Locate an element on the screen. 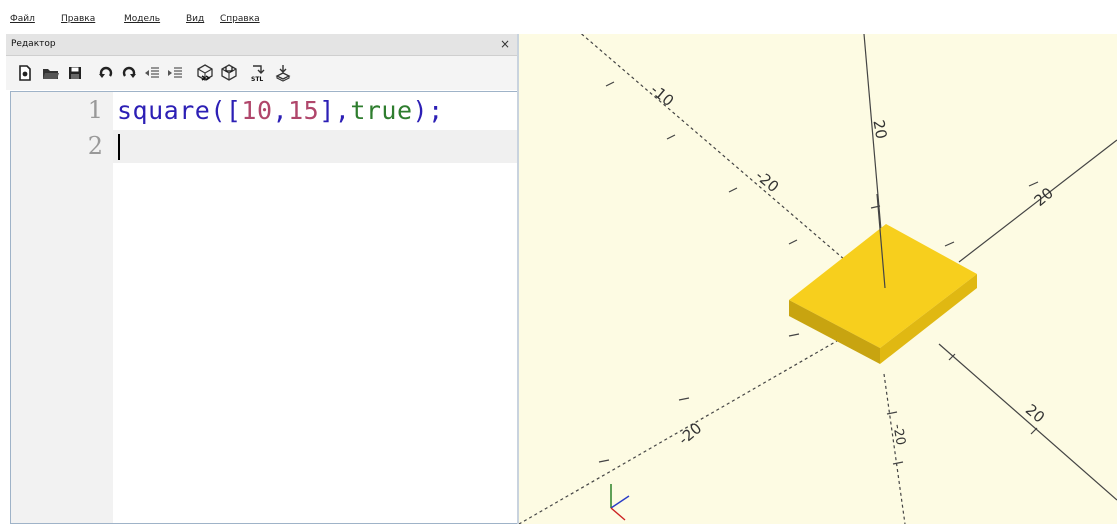  send-to-print-icon is located at coordinates (283, 73).